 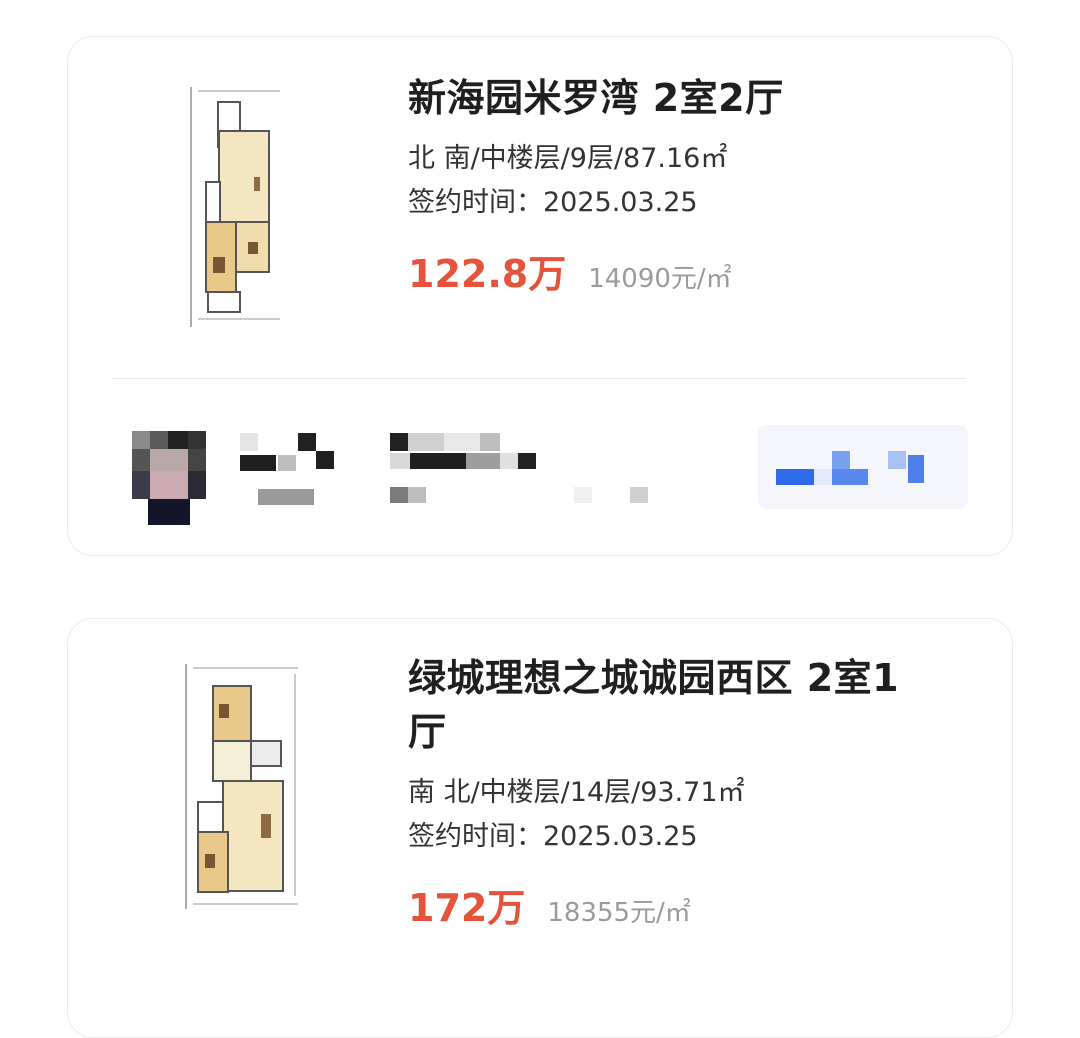 I want to click on listing-title-continued: 厅, so click(x=688, y=732).